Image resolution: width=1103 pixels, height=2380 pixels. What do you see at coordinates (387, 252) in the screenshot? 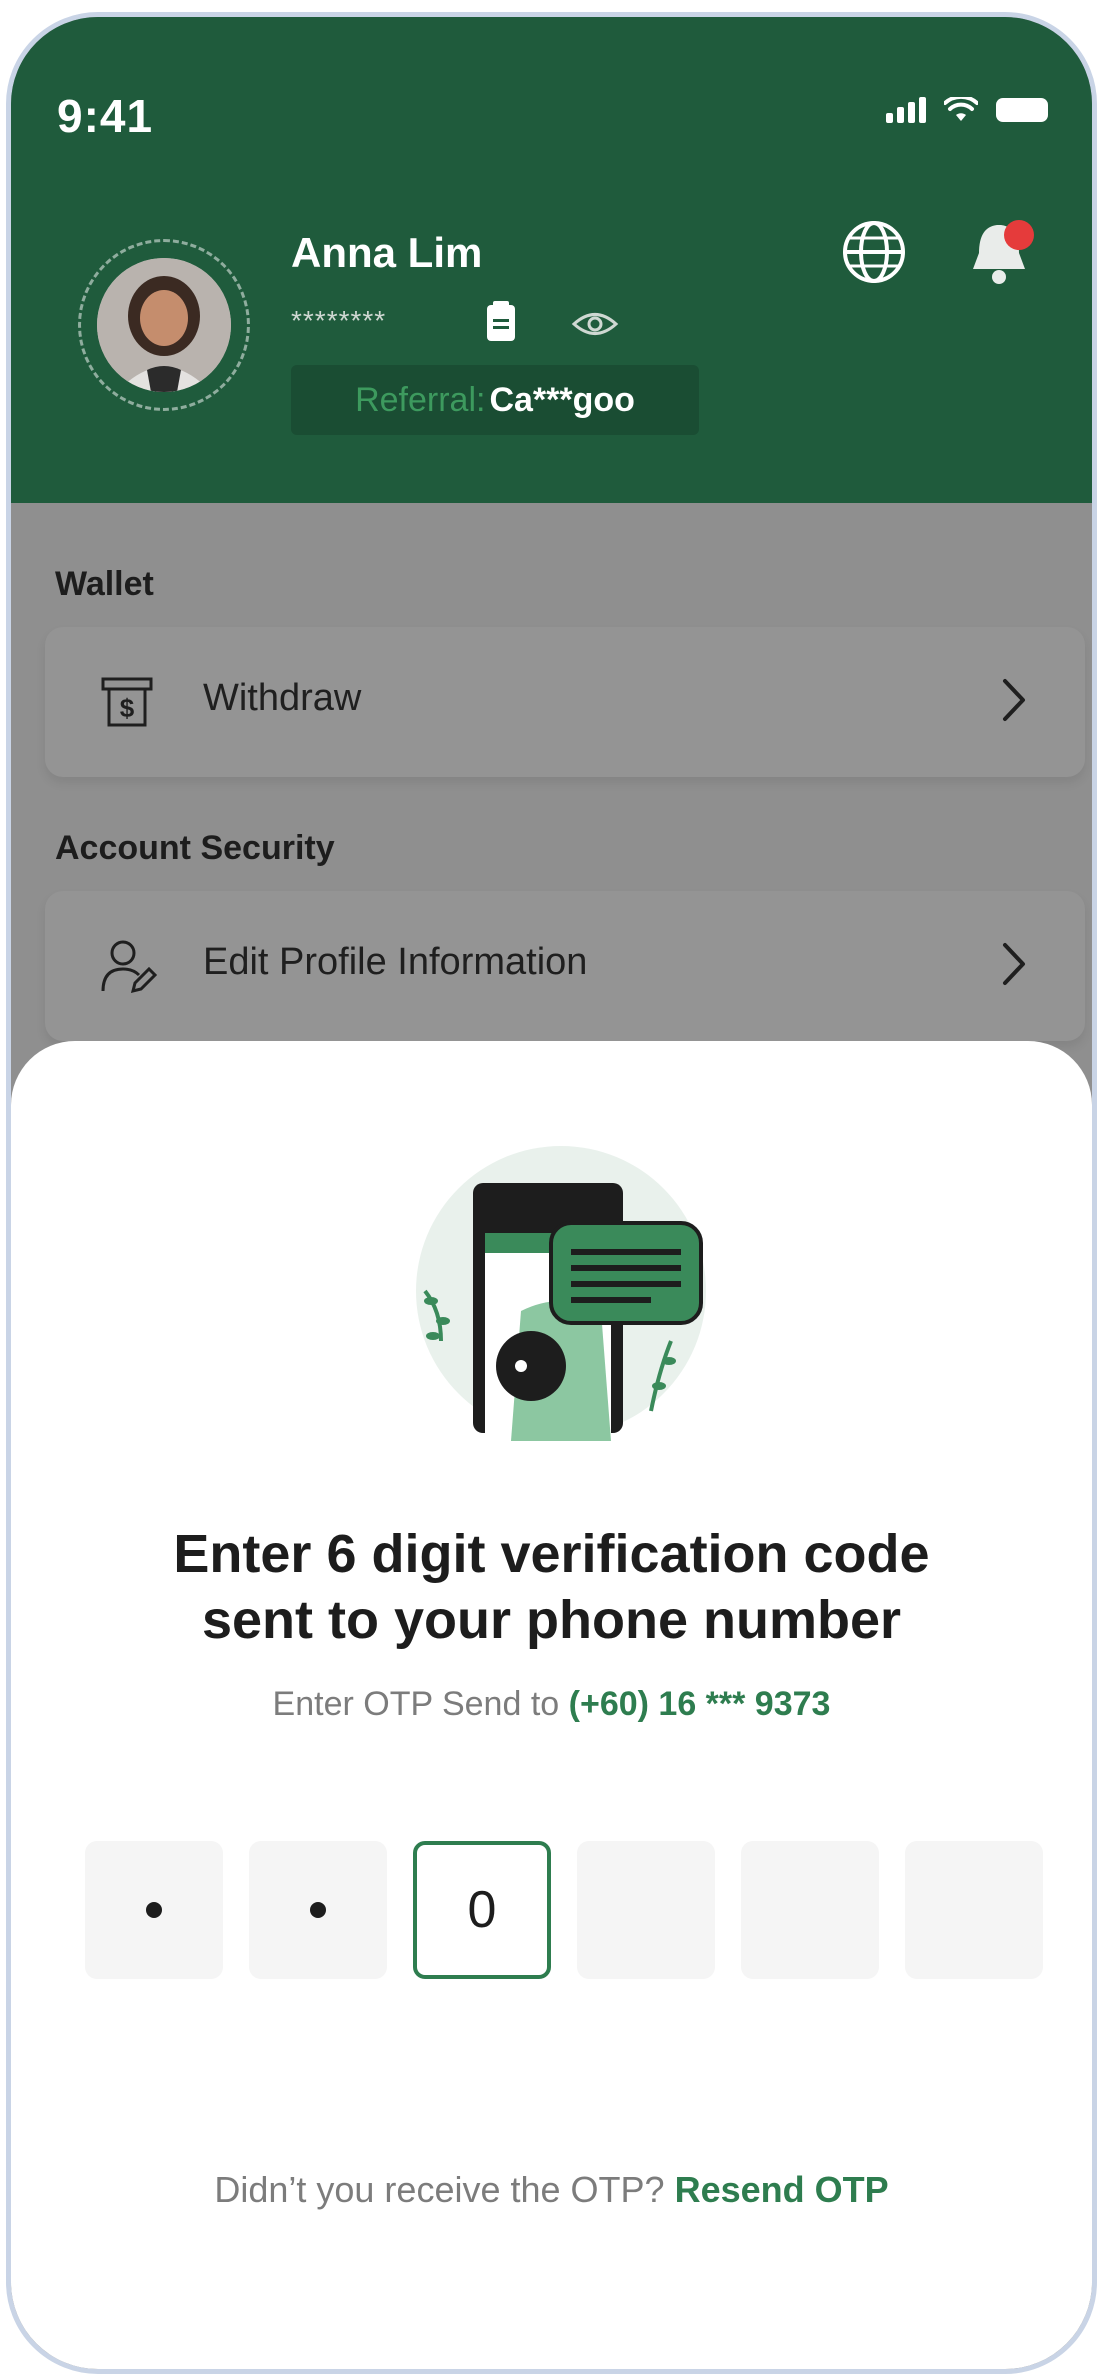
I see `user-name: Anna Lim` at bounding box center [387, 252].